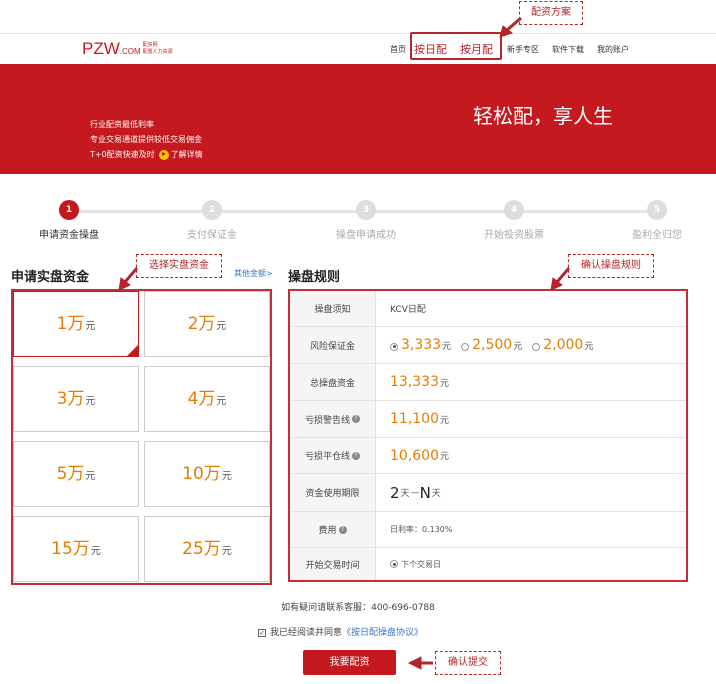  What do you see at coordinates (414, 663) in the screenshot?
I see `arrow-submit-head` at bounding box center [414, 663].